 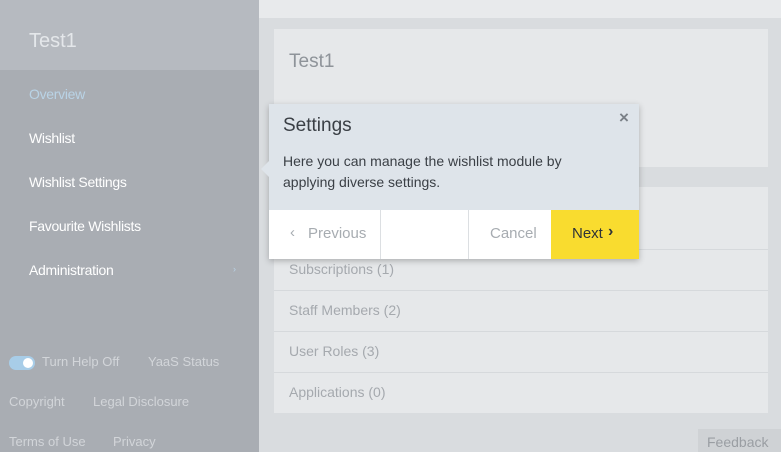 What do you see at coordinates (425, 234) in the screenshot?
I see `blank-button-slot` at bounding box center [425, 234].